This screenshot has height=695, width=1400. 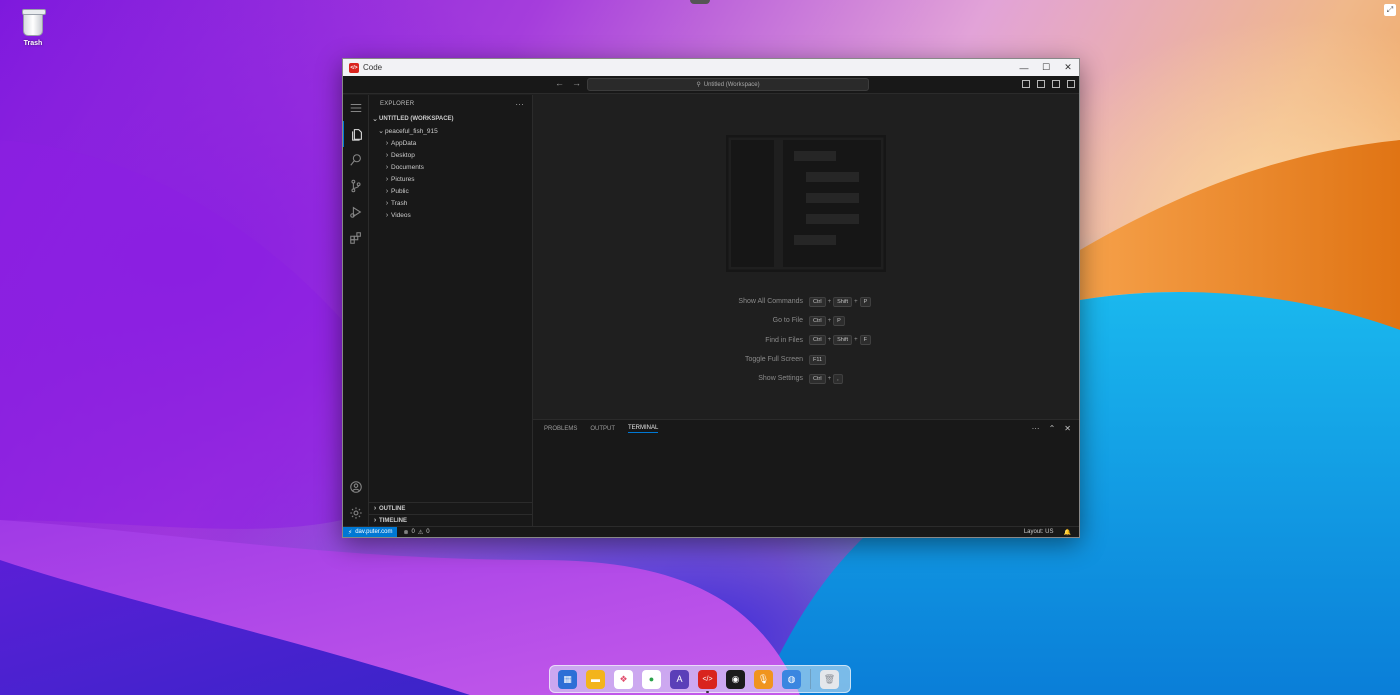 What do you see at coordinates (450, 203) in the screenshot?
I see `folder-item-trash: › Trash` at bounding box center [450, 203].